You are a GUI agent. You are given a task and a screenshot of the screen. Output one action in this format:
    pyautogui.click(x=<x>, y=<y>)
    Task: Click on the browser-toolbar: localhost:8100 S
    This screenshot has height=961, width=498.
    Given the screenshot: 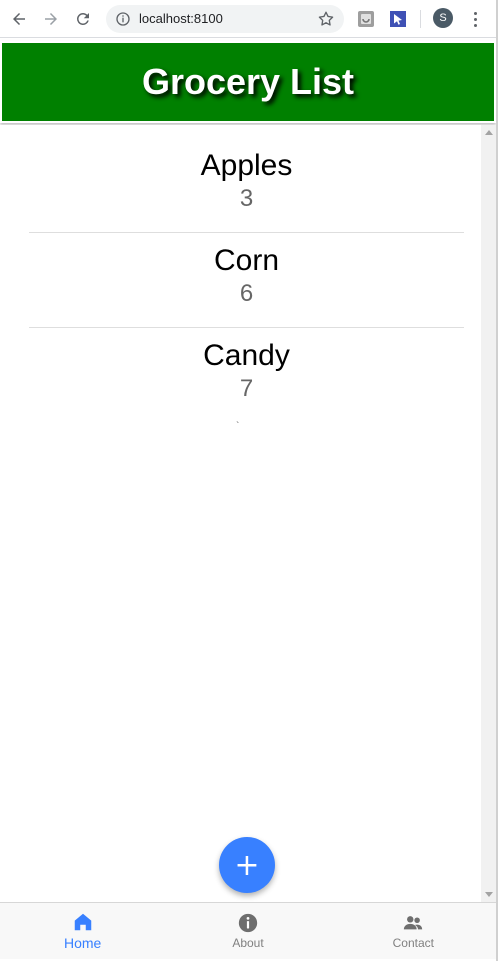 What is the action you would take?
    pyautogui.click(x=249, y=19)
    